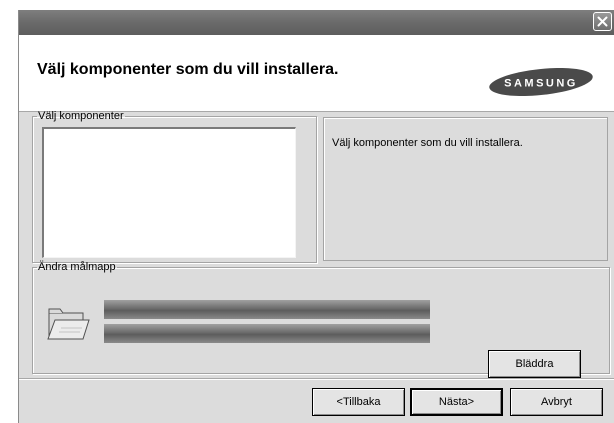 The width and height of the screenshot is (614, 423). I want to click on close-icon, so click(602, 21).